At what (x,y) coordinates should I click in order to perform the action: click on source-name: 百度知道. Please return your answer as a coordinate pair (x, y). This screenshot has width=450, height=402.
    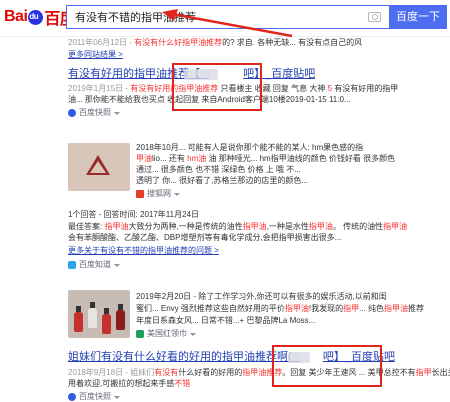
    Looking at the image, I should click on (95, 264).